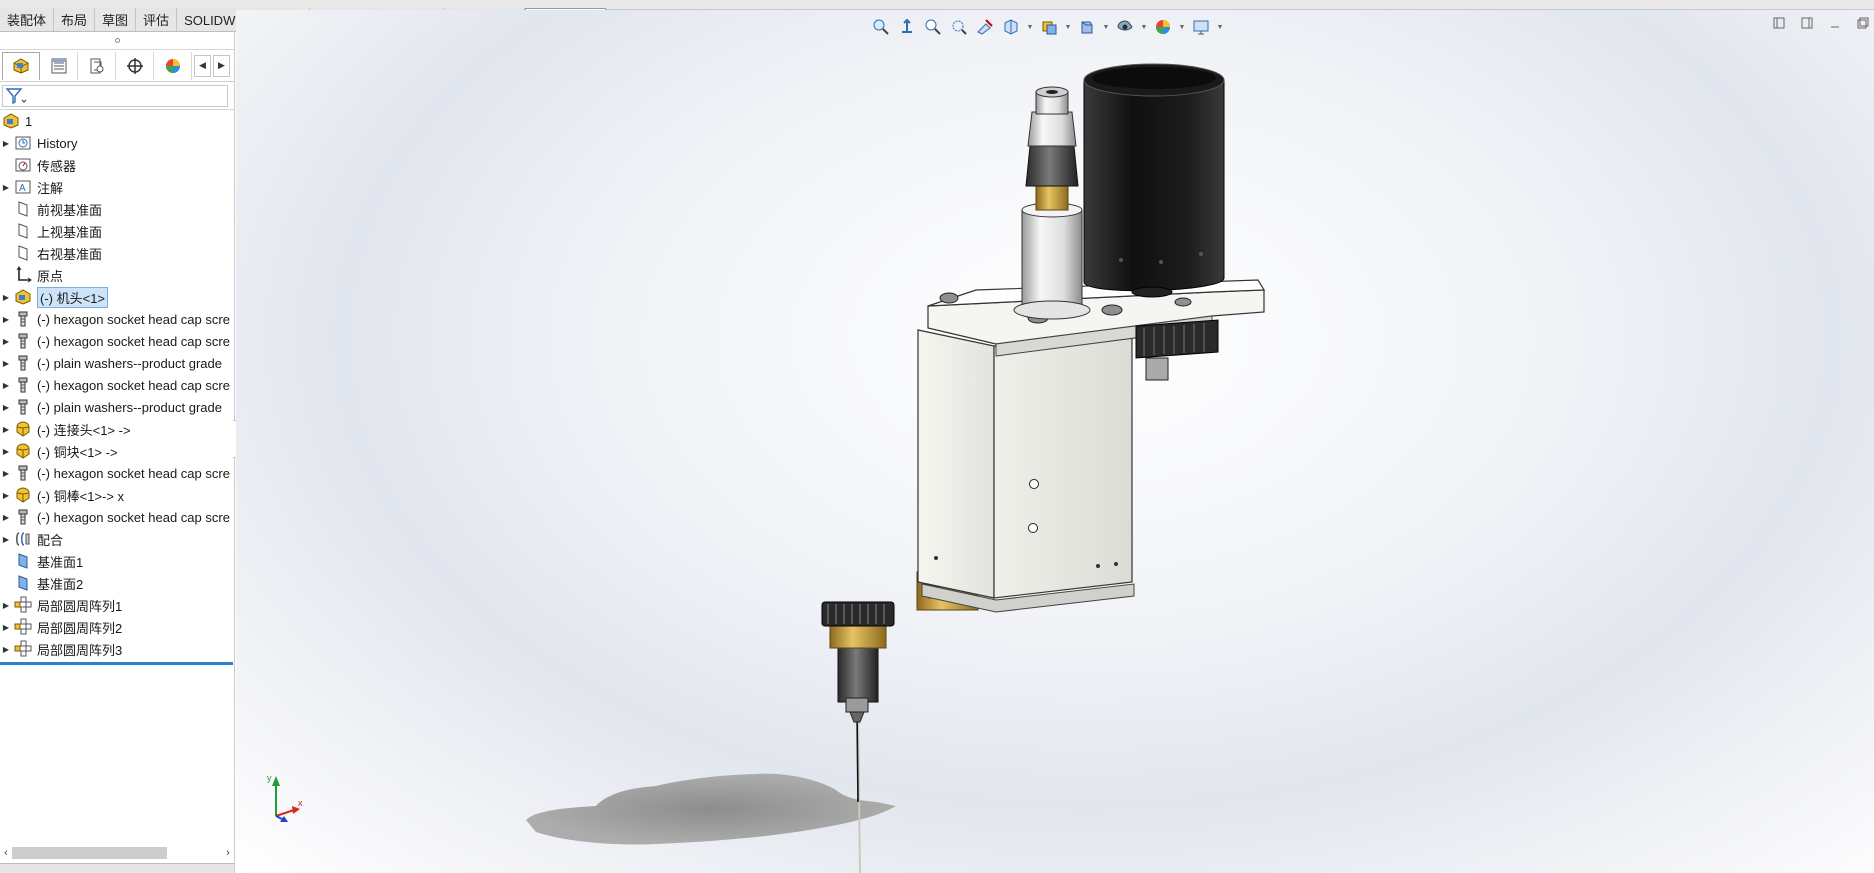 This screenshot has height=873, width=1874. I want to click on tree-item-label: 注解, so click(50, 188).